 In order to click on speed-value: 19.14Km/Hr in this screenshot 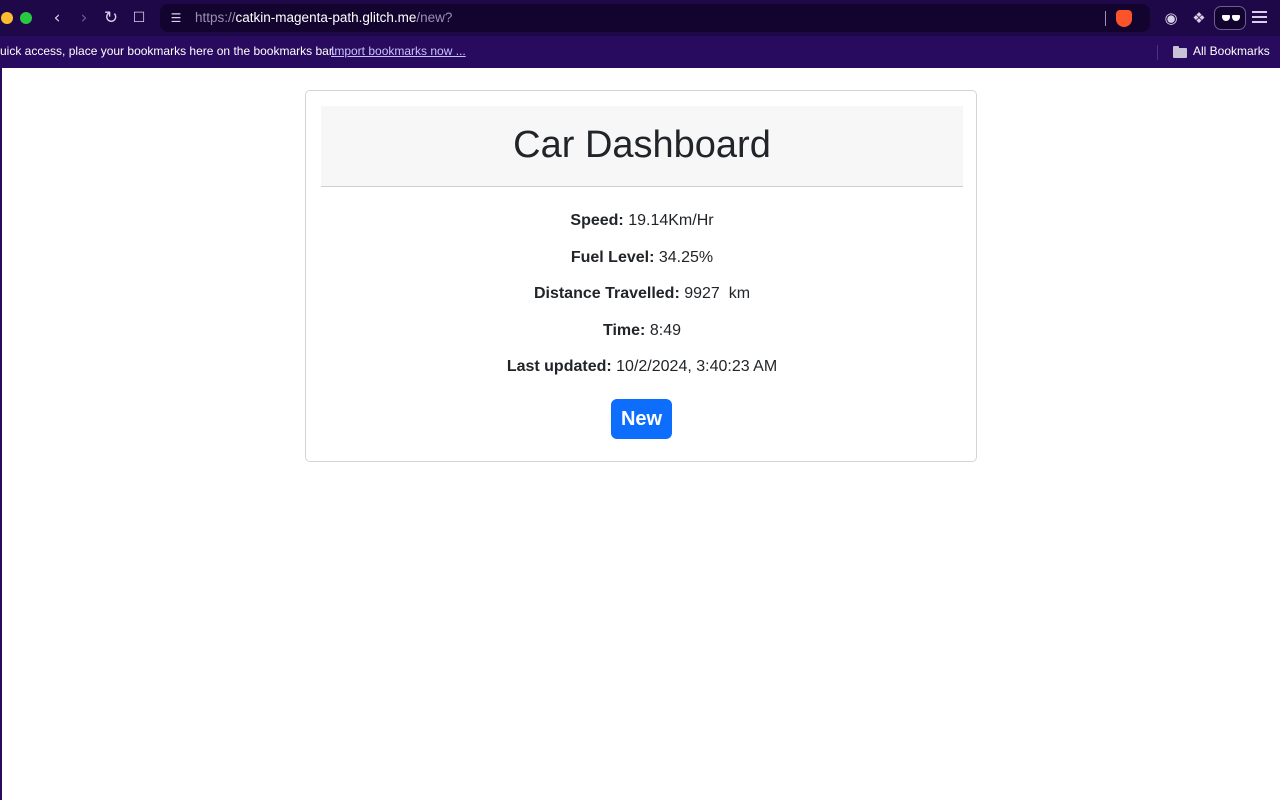, I will do `click(671, 220)`.